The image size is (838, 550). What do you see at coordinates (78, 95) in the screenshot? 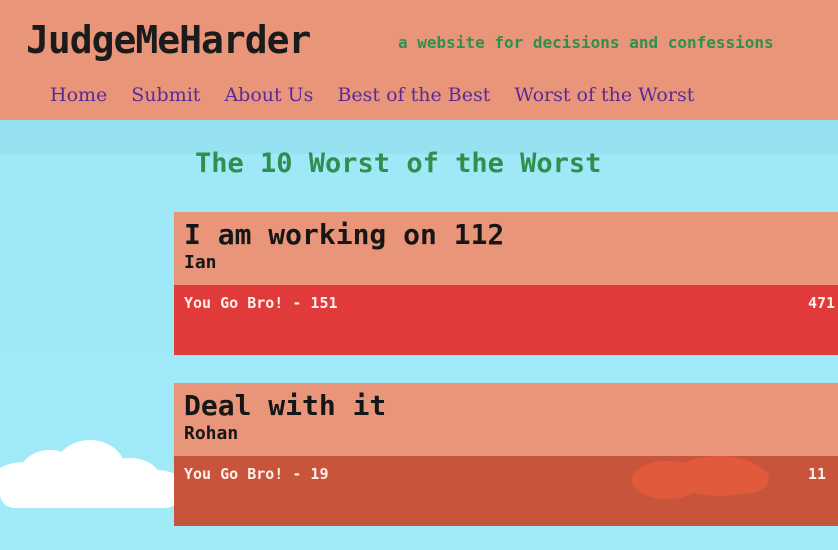
I see `nav-item-home: Home` at bounding box center [78, 95].